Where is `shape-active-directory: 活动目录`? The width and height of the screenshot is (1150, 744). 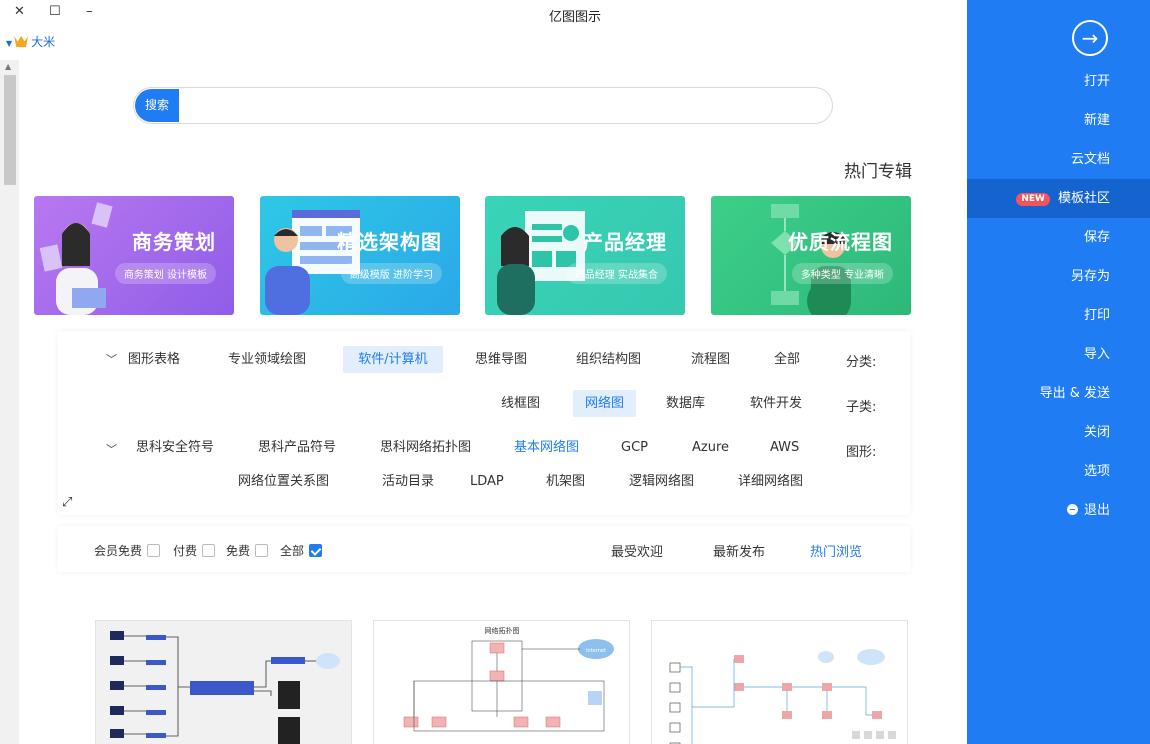
shape-active-directory: 活动目录 is located at coordinates (408, 481).